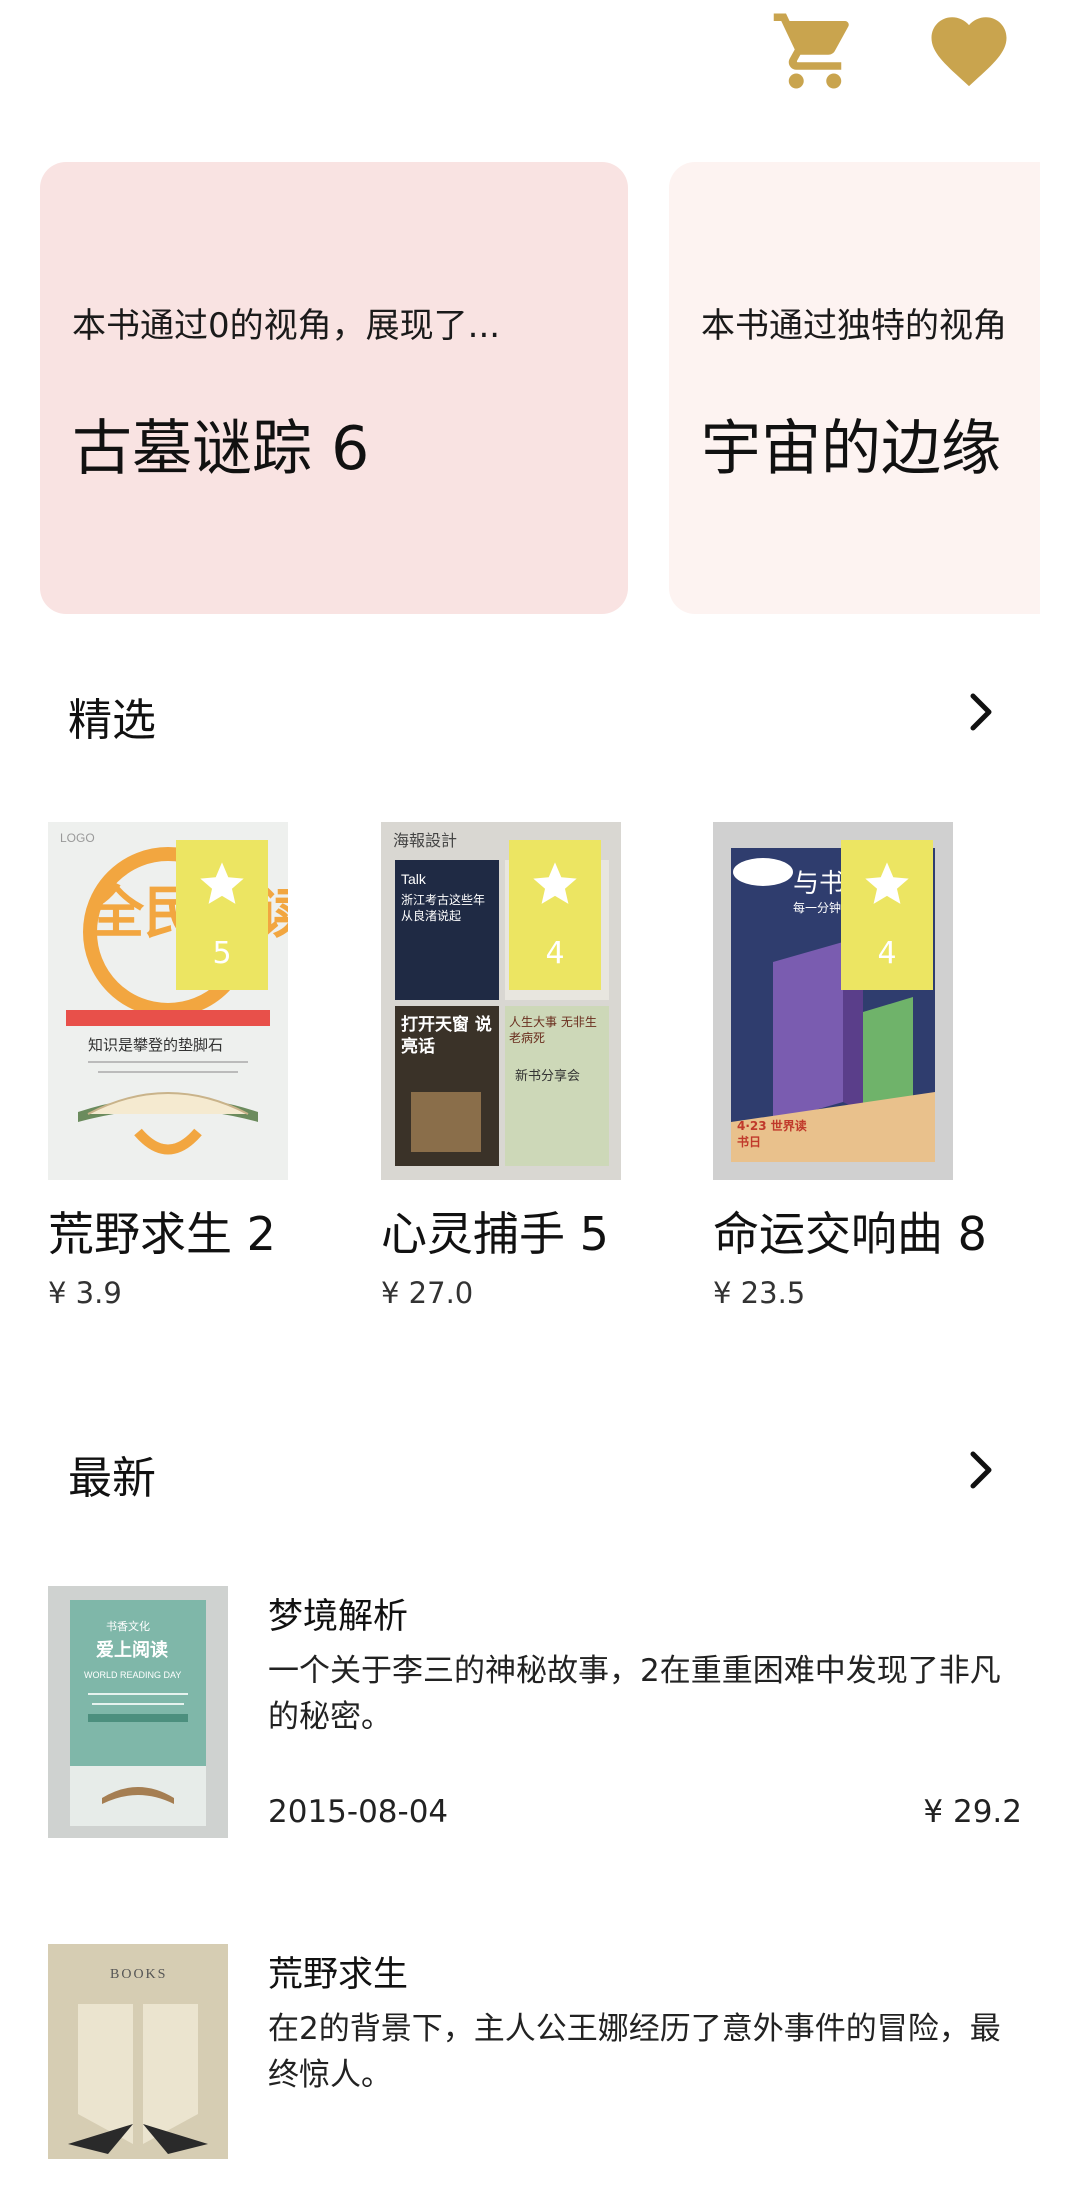 The height and width of the screenshot is (2204, 1080). Describe the element at coordinates (112, 1478) in the screenshot. I see `section-title: 最新` at that location.